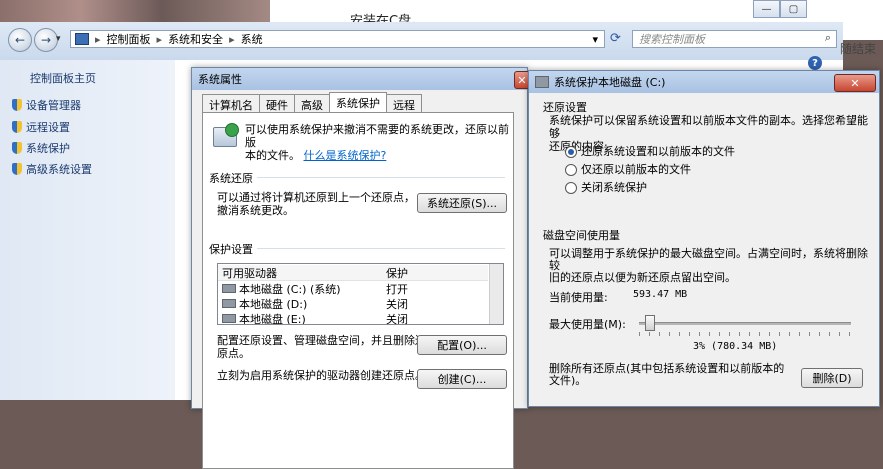 Image resolution: width=883 pixels, height=469 pixels. What do you see at coordinates (793, 9) in the screenshot?
I see `maximize-button: ▢` at bounding box center [793, 9].